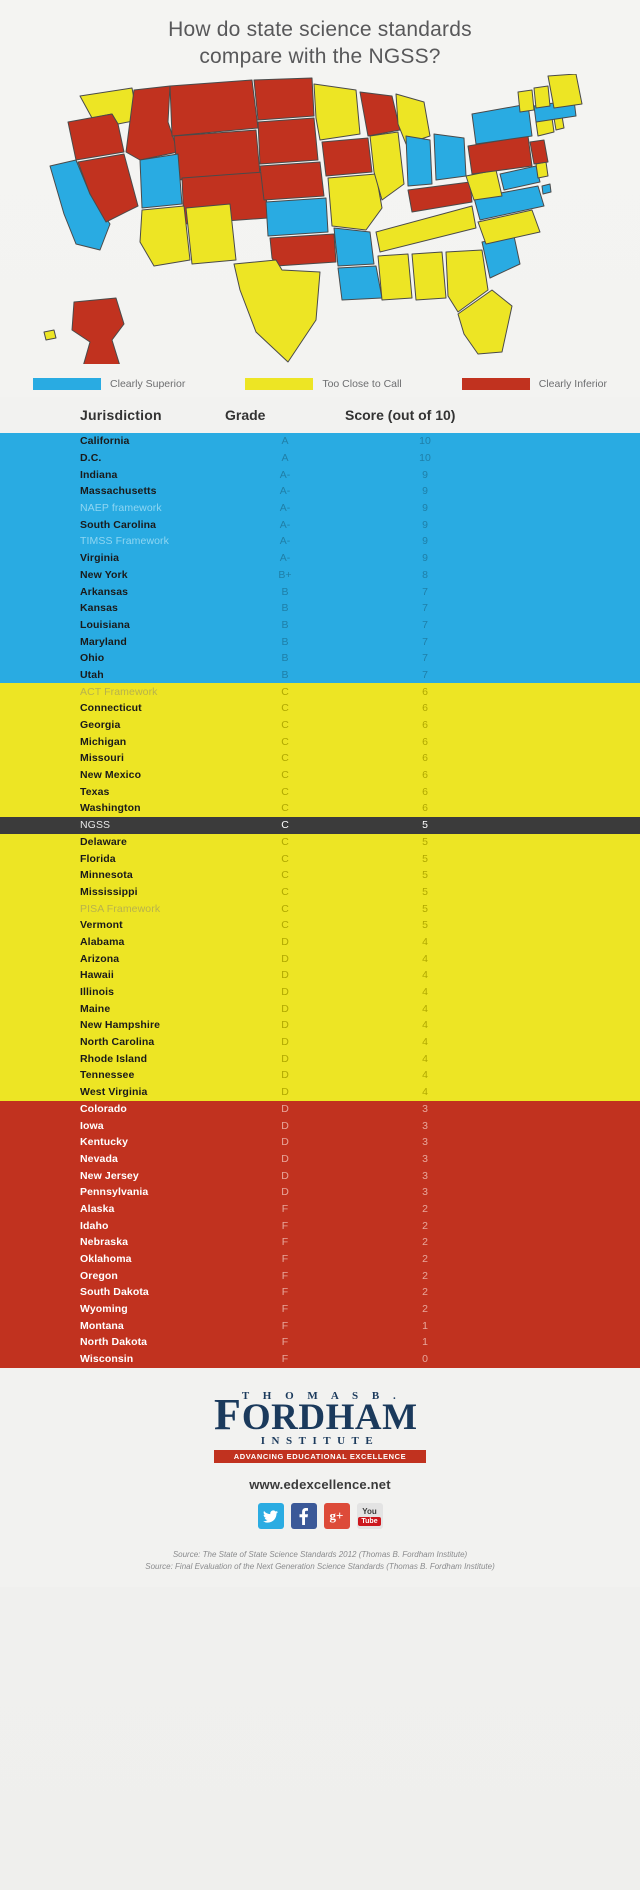  What do you see at coordinates (546, 189) in the screenshot?
I see `map-state-dc` at bounding box center [546, 189].